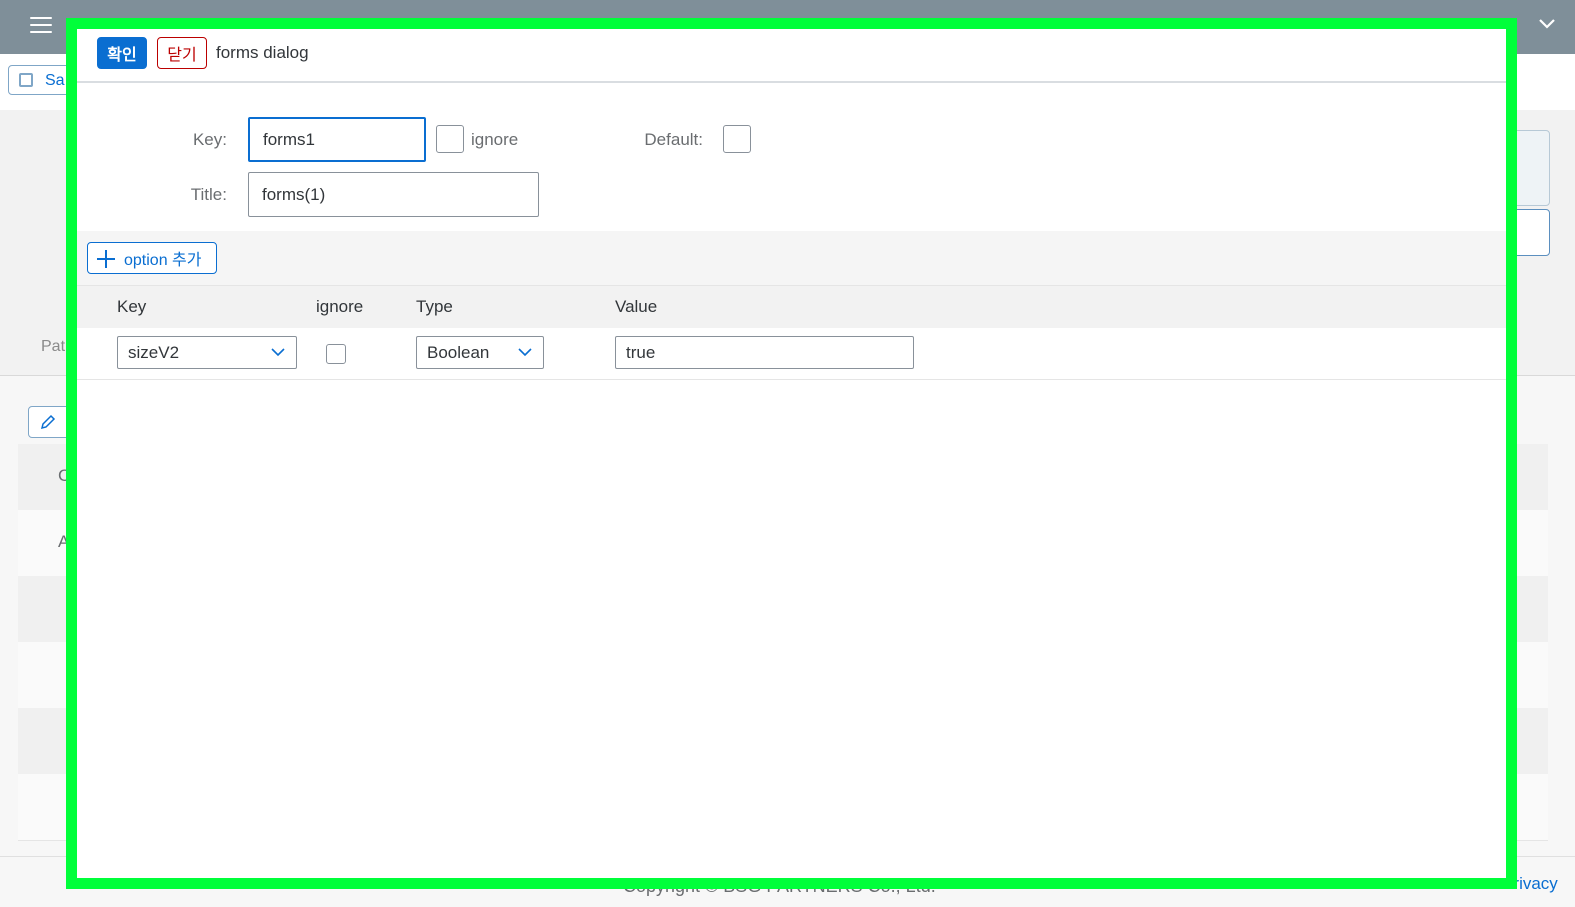 The height and width of the screenshot is (907, 1575). What do you see at coordinates (791, 56) in the screenshot?
I see `dialog-header: 확인 닫기 forms dialog` at bounding box center [791, 56].